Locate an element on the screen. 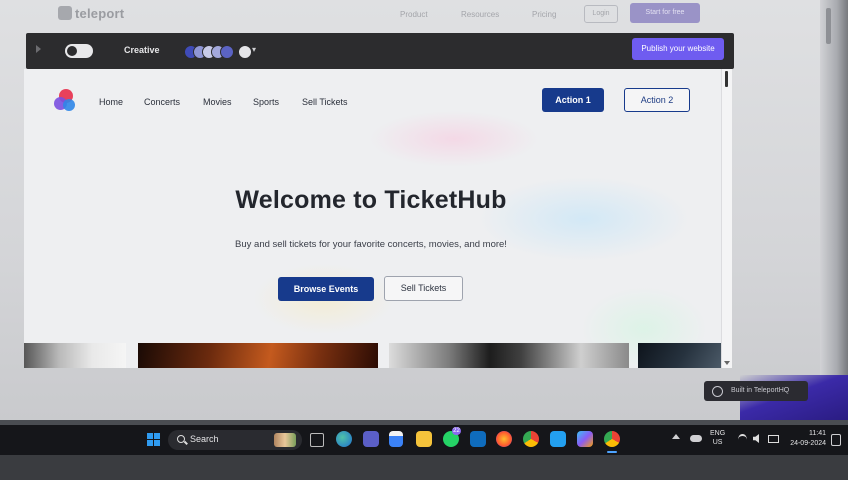 This screenshot has width=848, height=480. active-app-indicator is located at coordinates (612, 452).